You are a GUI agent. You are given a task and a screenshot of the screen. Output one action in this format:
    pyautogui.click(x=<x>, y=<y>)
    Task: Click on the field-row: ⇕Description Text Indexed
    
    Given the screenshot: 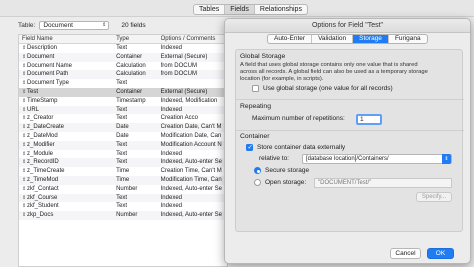 What is the action you would take?
    pyautogui.click(x=123, y=48)
    